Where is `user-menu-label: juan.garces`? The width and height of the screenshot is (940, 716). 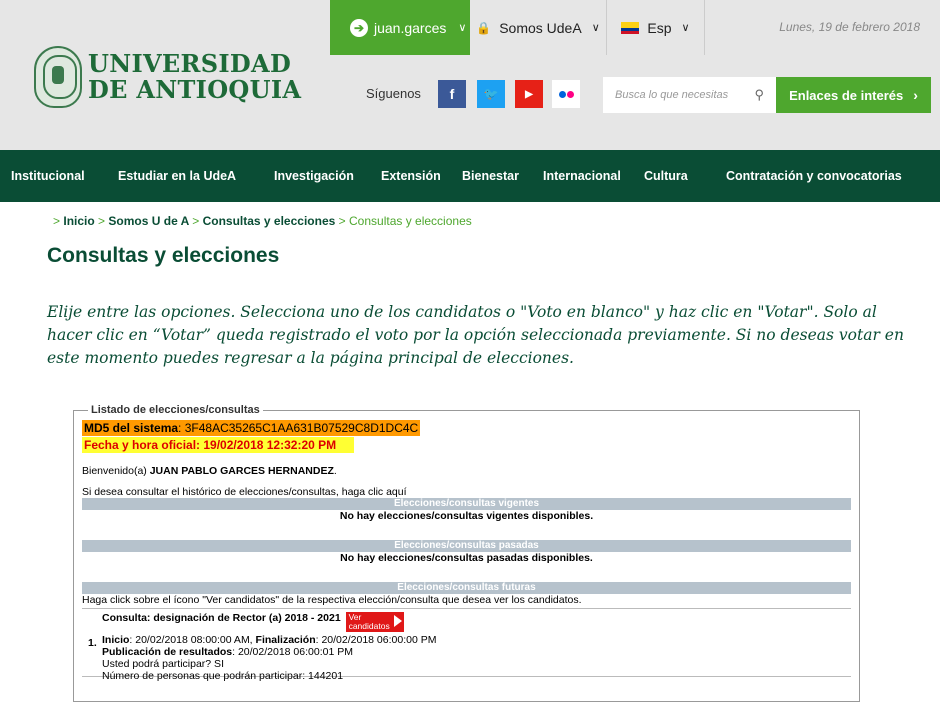
user-menu-label: juan.garces is located at coordinates (410, 27).